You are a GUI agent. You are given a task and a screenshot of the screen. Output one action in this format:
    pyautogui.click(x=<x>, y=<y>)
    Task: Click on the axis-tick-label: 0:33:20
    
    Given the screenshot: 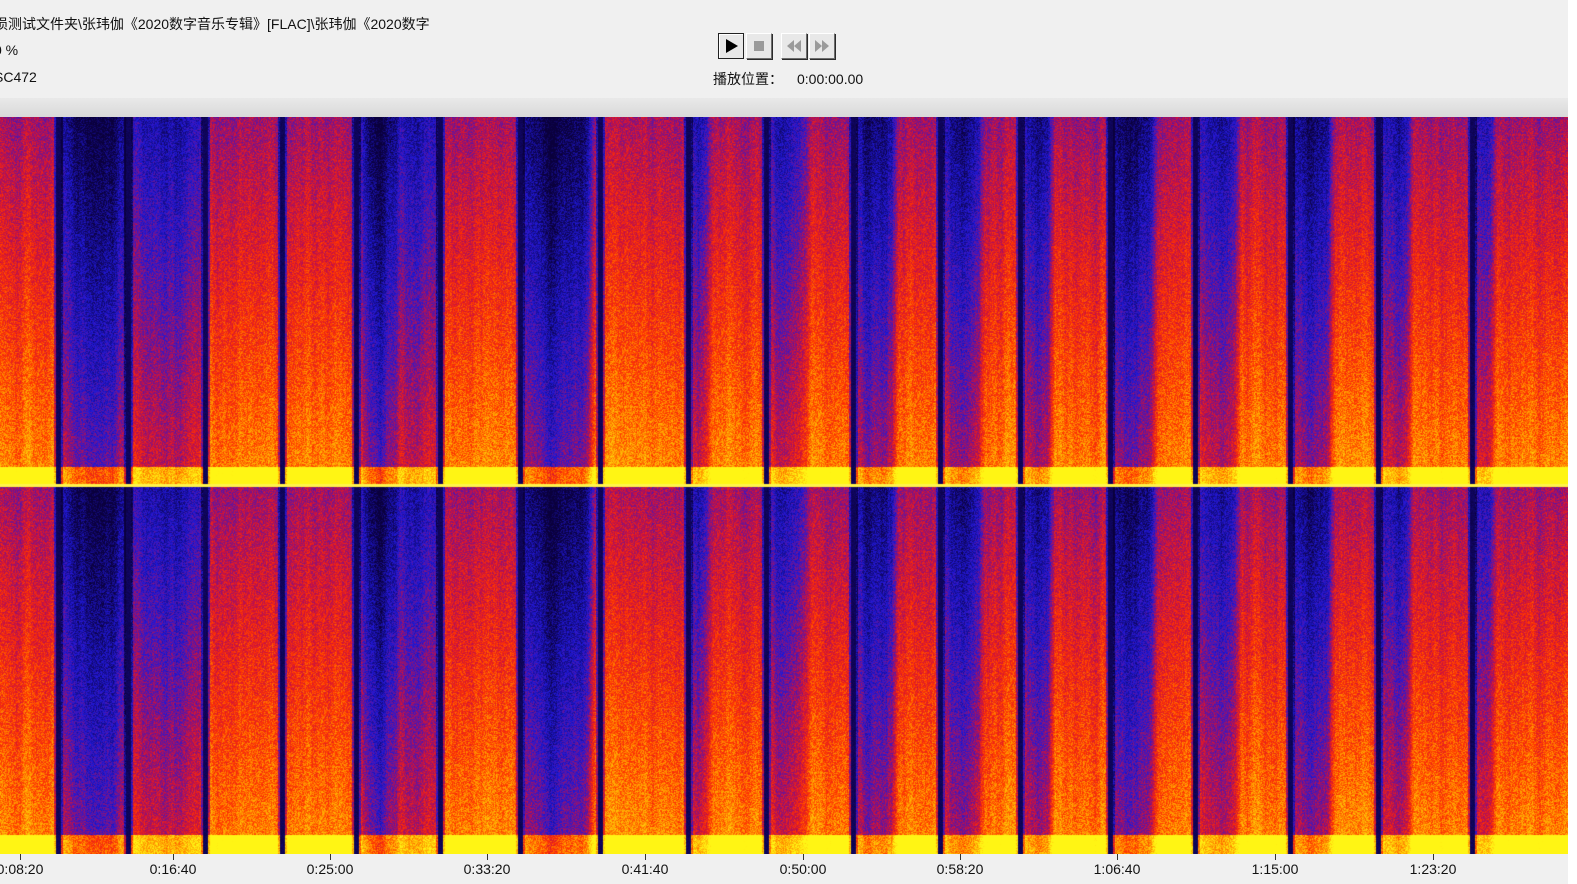 What is the action you would take?
    pyautogui.click(x=487, y=869)
    